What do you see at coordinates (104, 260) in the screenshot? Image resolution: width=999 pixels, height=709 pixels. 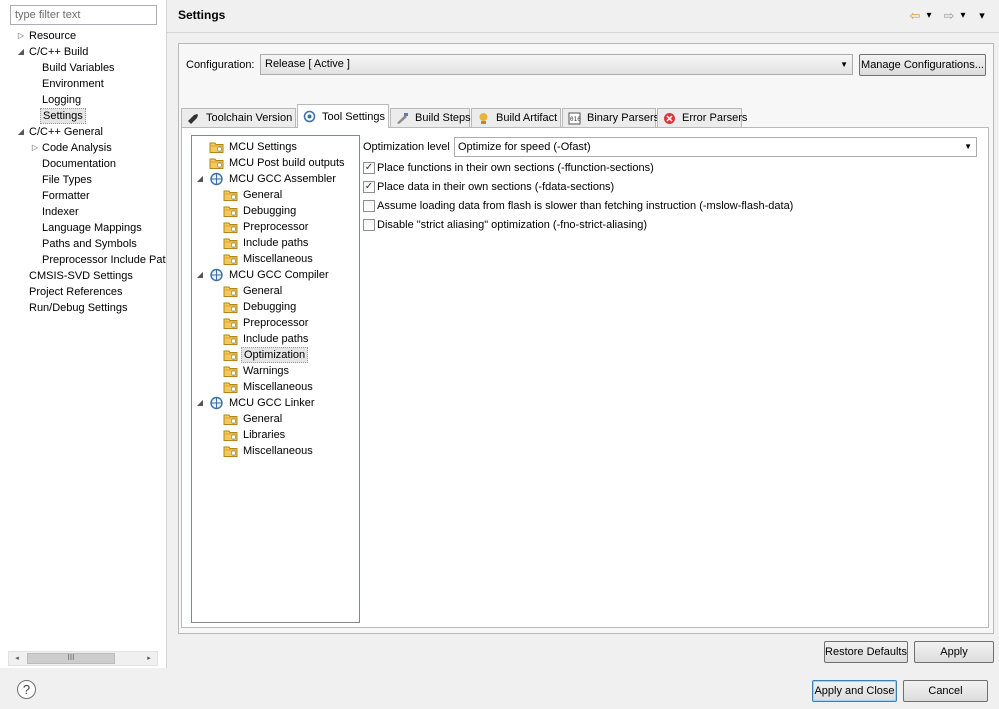 I see `nav-item-label: Preprocessor Include Pat` at bounding box center [104, 260].